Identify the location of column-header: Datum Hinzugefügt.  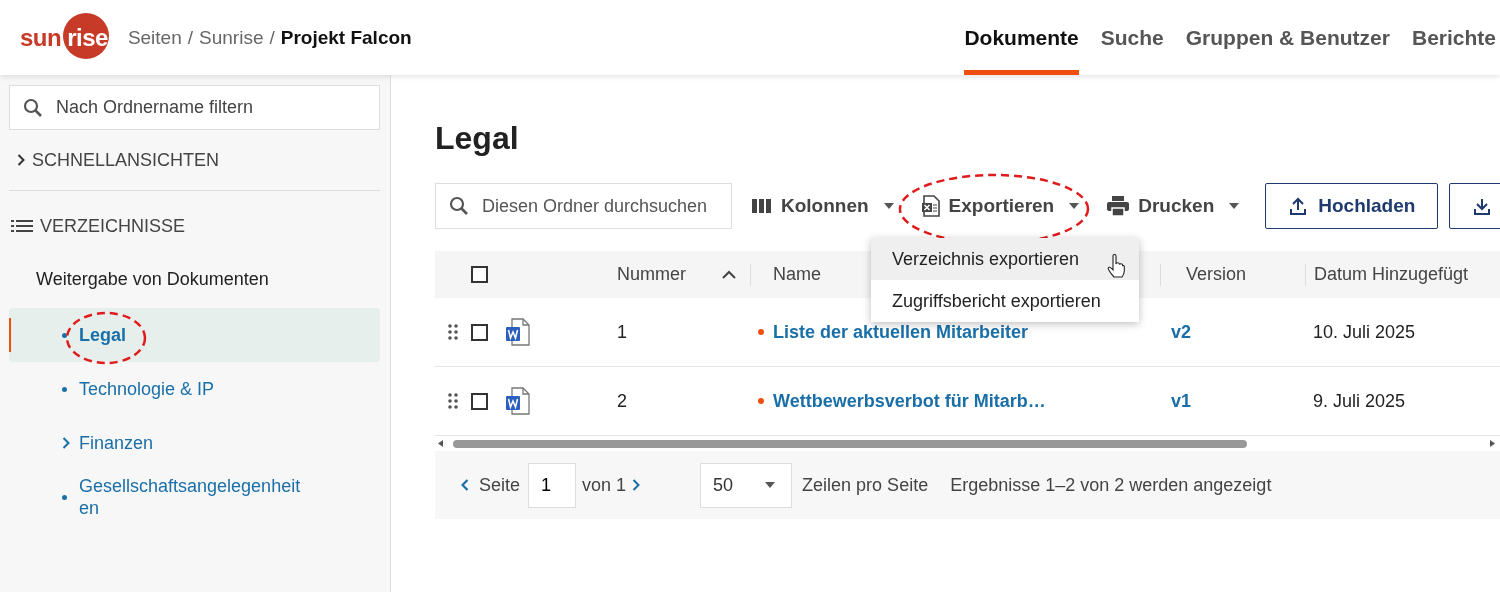
(1387, 274).